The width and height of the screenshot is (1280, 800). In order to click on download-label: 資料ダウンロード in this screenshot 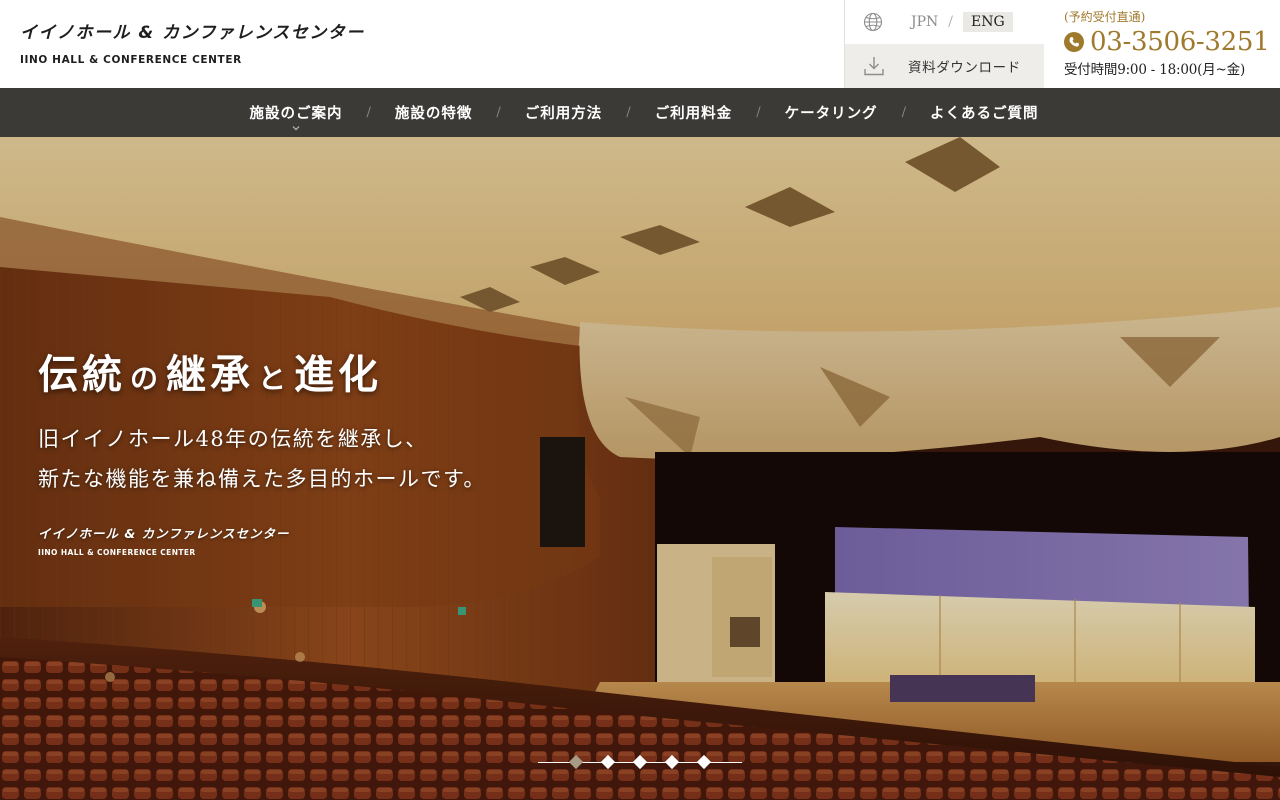, I will do `click(964, 68)`.